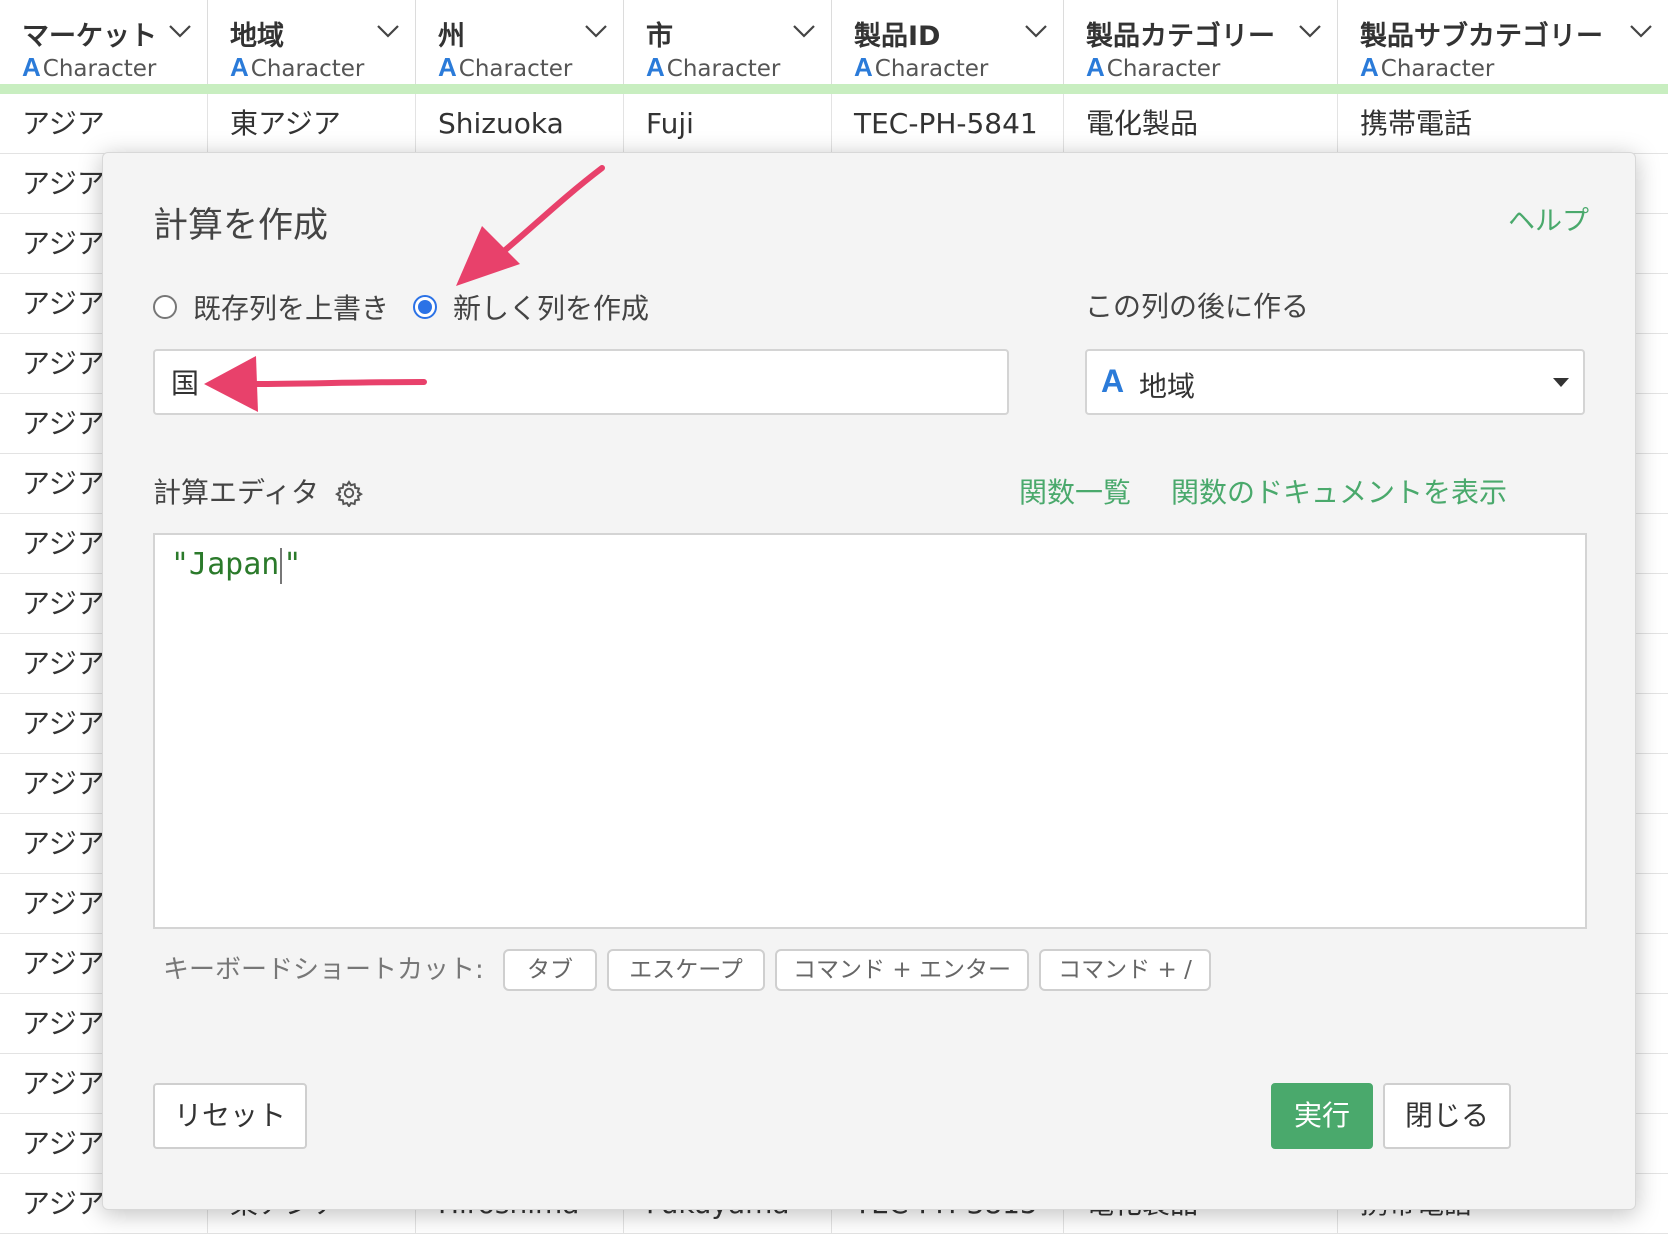  Describe the element at coordinates (1322, 1116) in the screenshot. I see `run-button: 実行` at that location.